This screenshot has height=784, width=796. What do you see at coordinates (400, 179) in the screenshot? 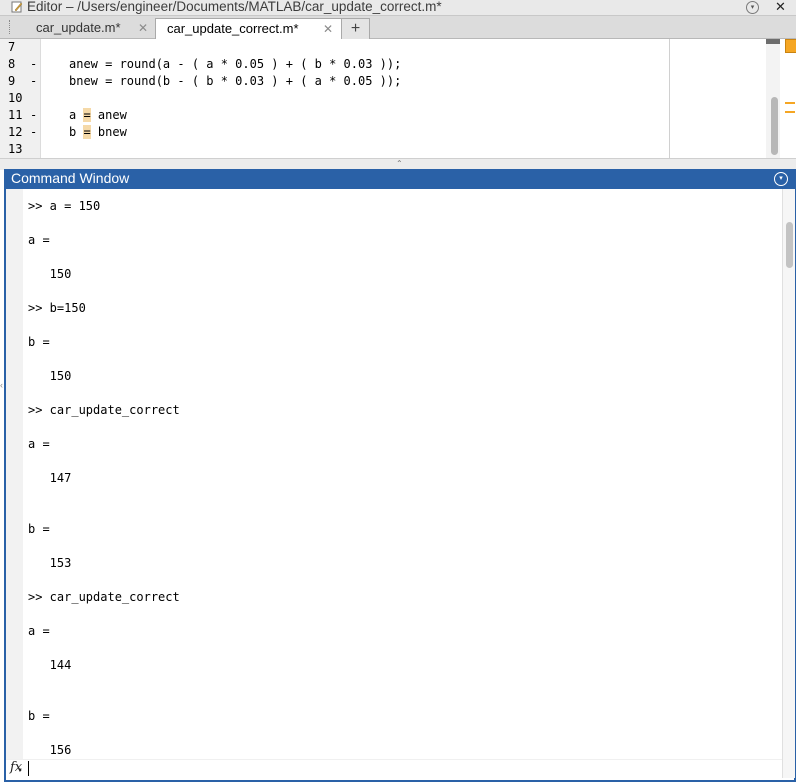
I see `command-window-header: Command Window ▾` at bounding box center [400, 179].